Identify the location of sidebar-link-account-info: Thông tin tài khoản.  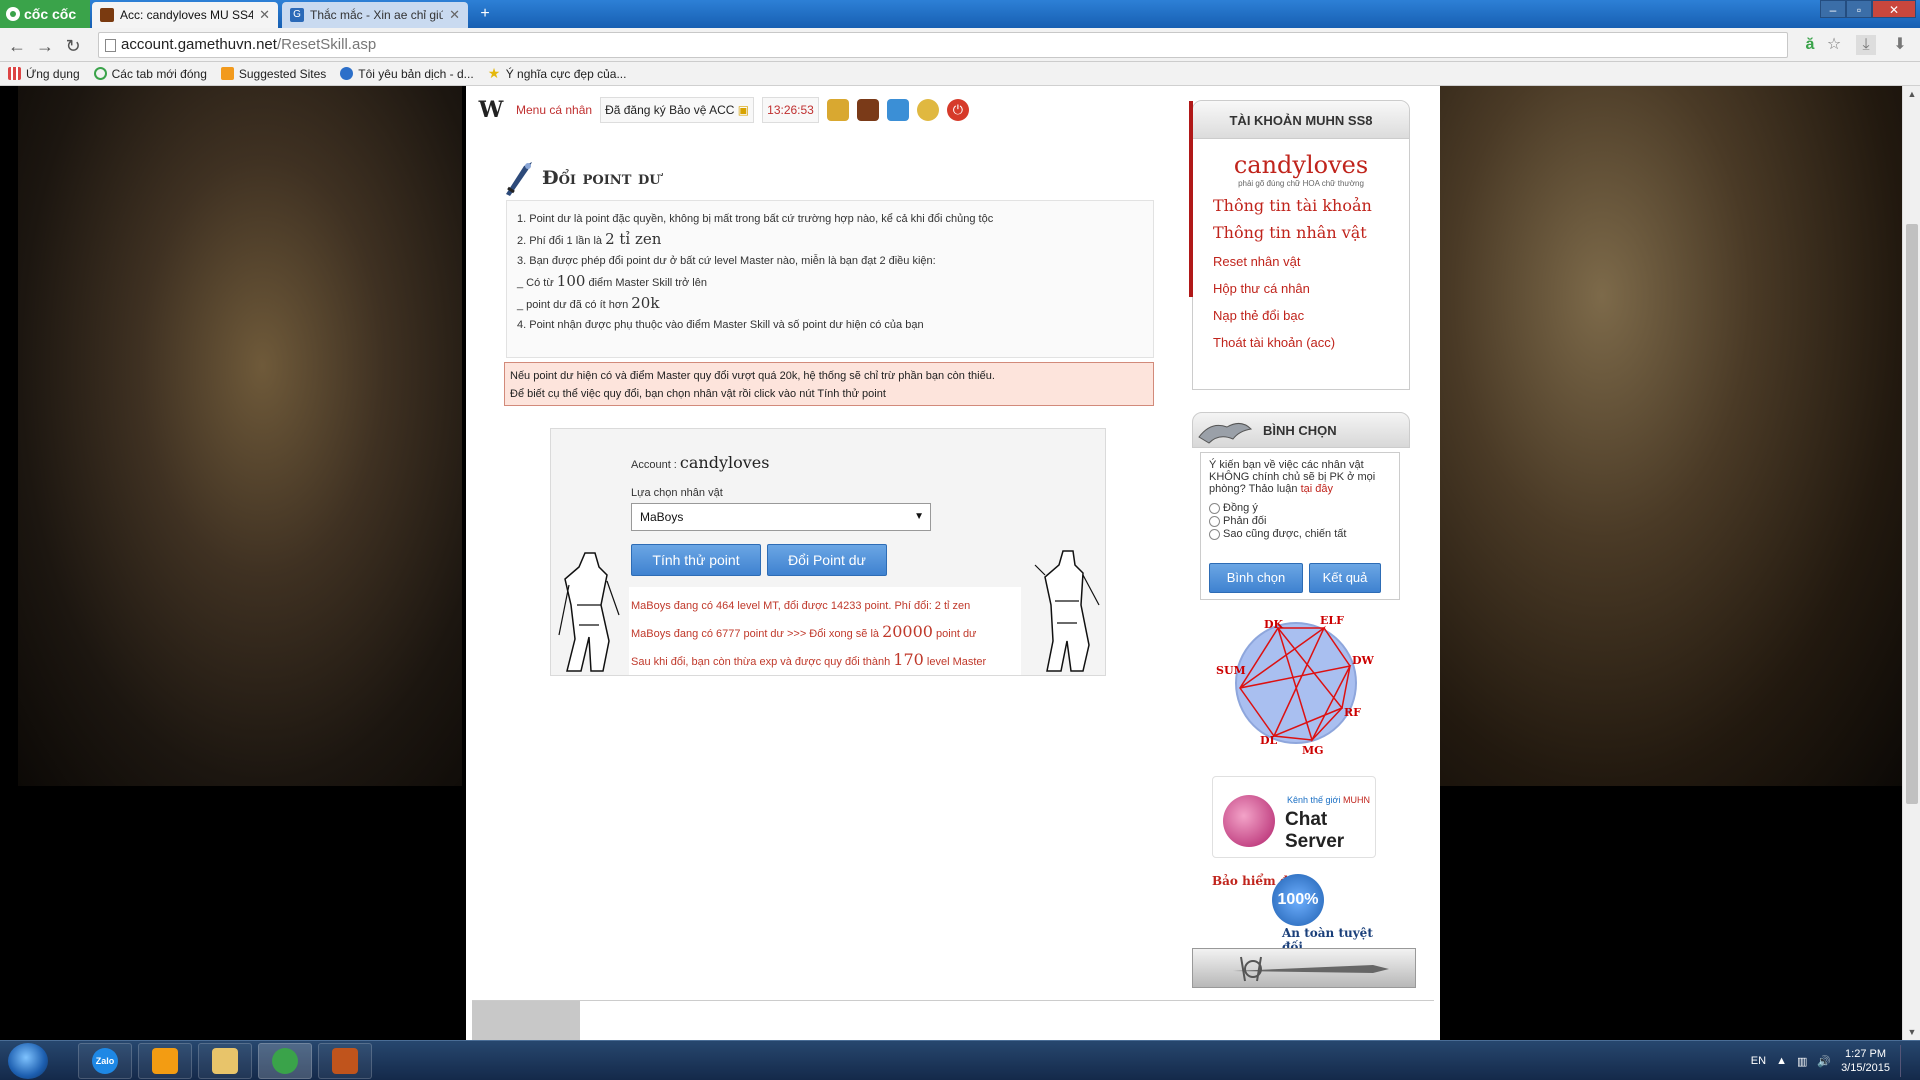
(1301, 205).